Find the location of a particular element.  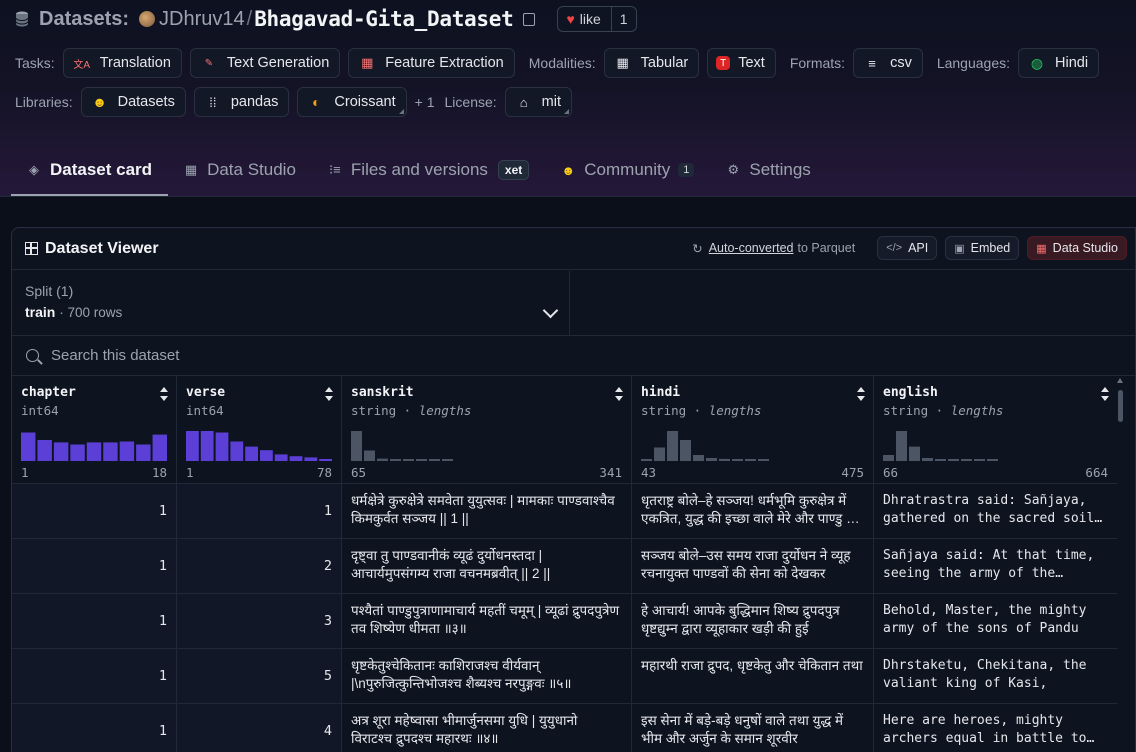

column-header-hindi: hindi string · lengths 43 475 is located at coordinates (753, 429).